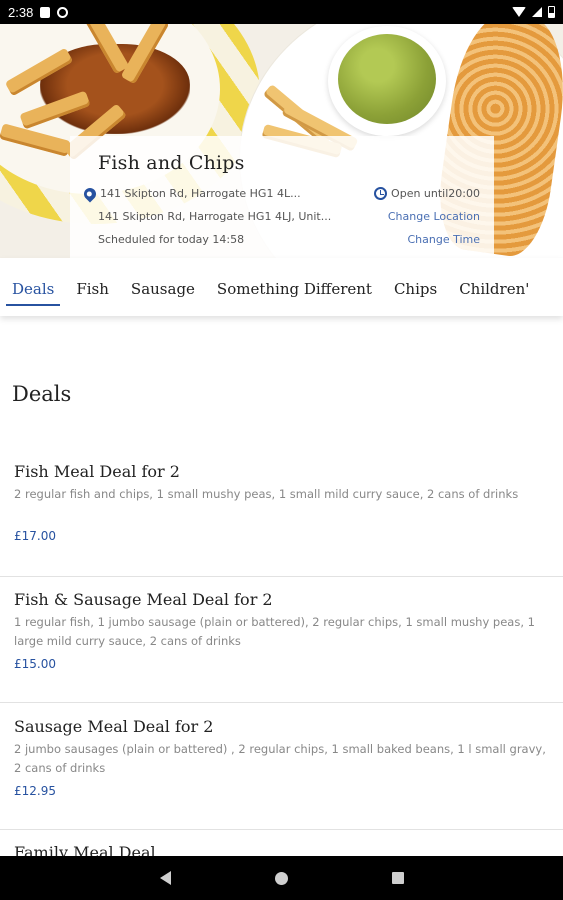 The width and height of the screenshot is (563, 900). I want to click on home-icon, so click(281, 878).